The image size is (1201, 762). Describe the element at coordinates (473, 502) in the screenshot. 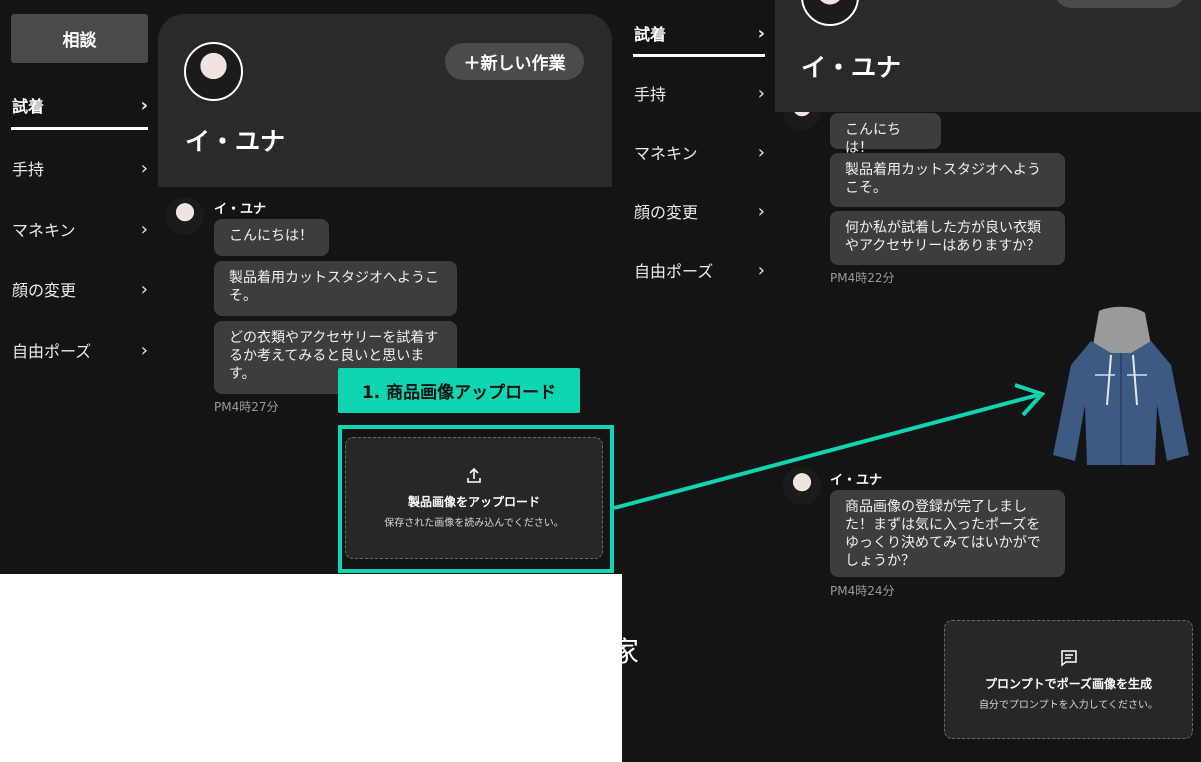

I see `upload-title: 製品画像をアップロード` at that location.